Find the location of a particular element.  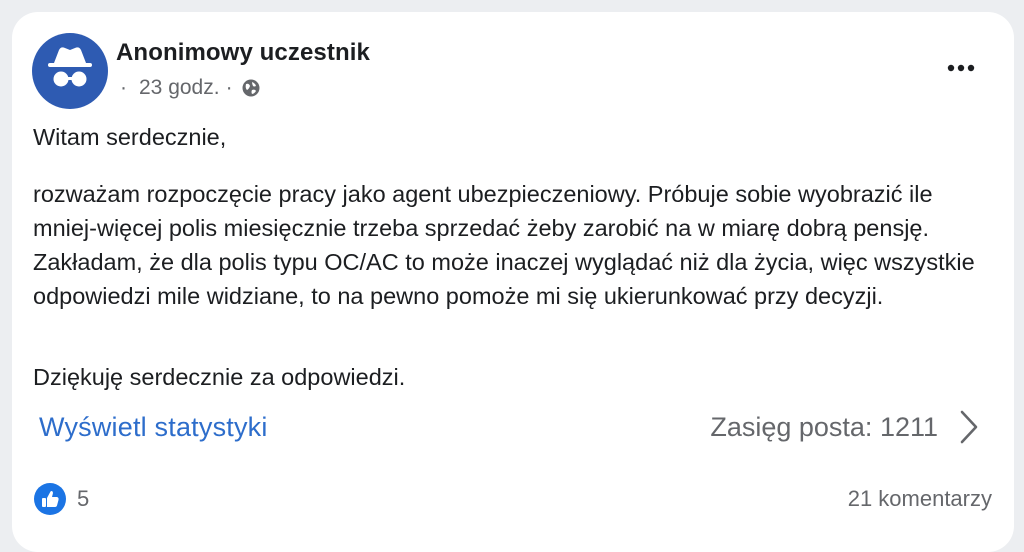

post-reach: Zasięg posta: 1211 is located at coordinates (824, 427).